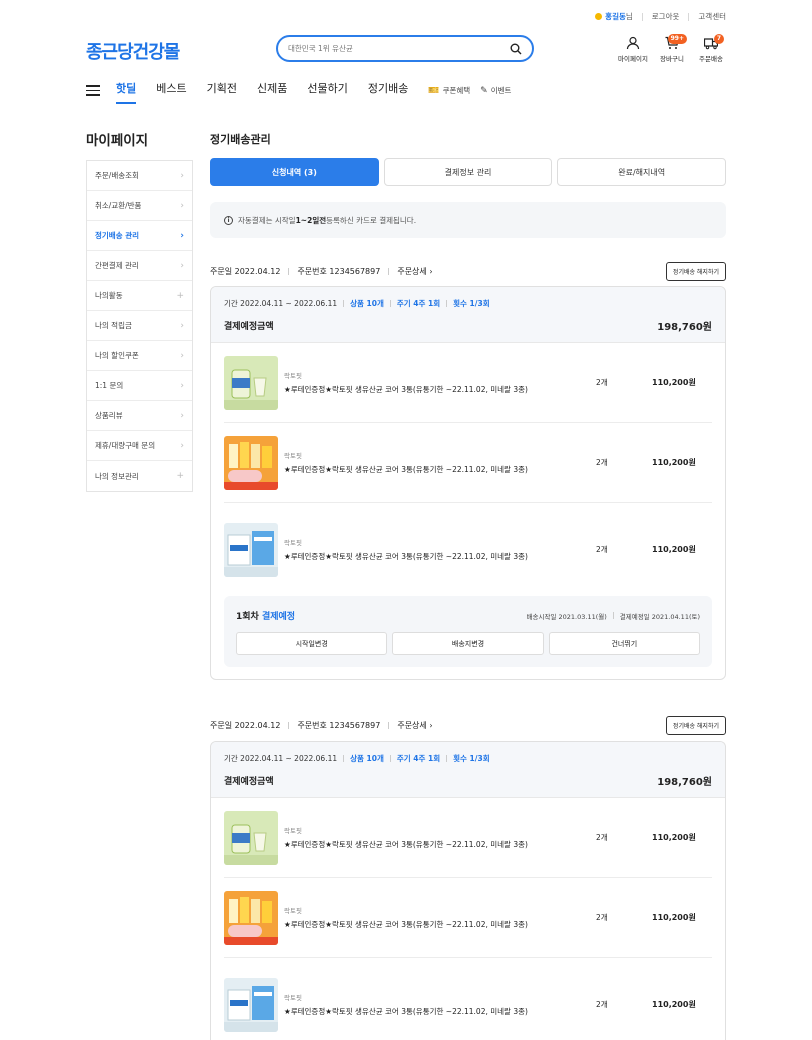 Image resolution: width=812 pixels, height=1040 pixels. Describe the element at coordinates (139, 476) in the screenshot. I see `sidebar-item-profile: 나의 정보관리 +` at that location.